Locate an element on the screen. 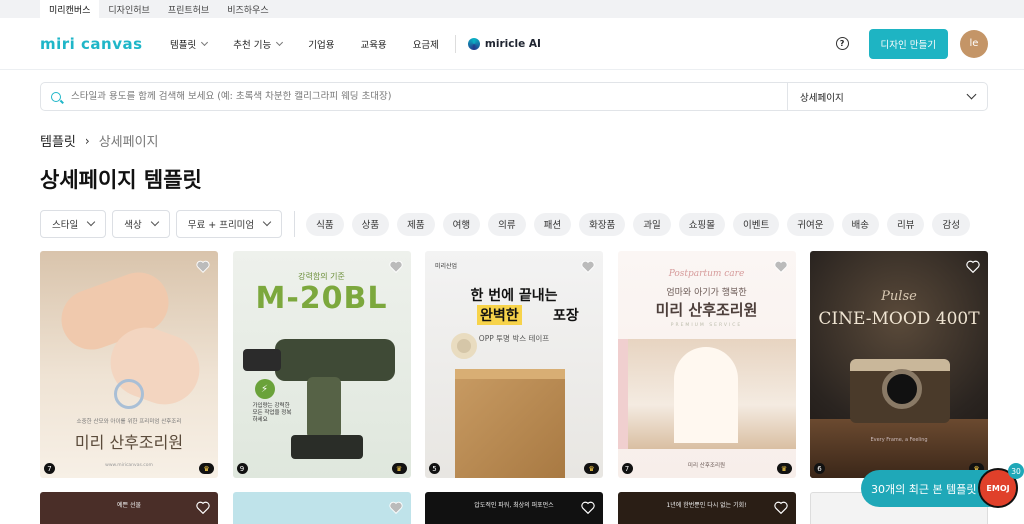 This screenshot has height=524, width=1024. filter-color: 색상 is located at coordinates (141, 224).